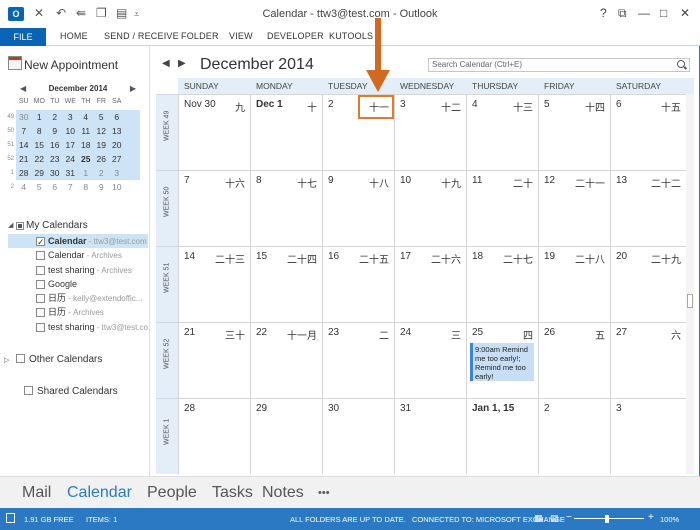 The height and width of the screenshot is (530, 700). What do you see at coordinates (55, 173) in the screenshot?
I see `mini-day: 30` at bounding box center [55, 173].